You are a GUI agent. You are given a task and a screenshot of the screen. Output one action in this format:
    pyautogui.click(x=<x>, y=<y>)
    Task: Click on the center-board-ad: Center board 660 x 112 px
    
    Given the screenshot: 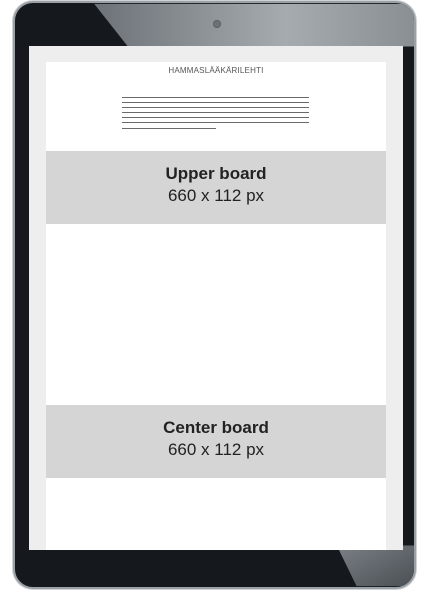 What is the action you would take?
    pyautogui.click(x=216, y=441)
    